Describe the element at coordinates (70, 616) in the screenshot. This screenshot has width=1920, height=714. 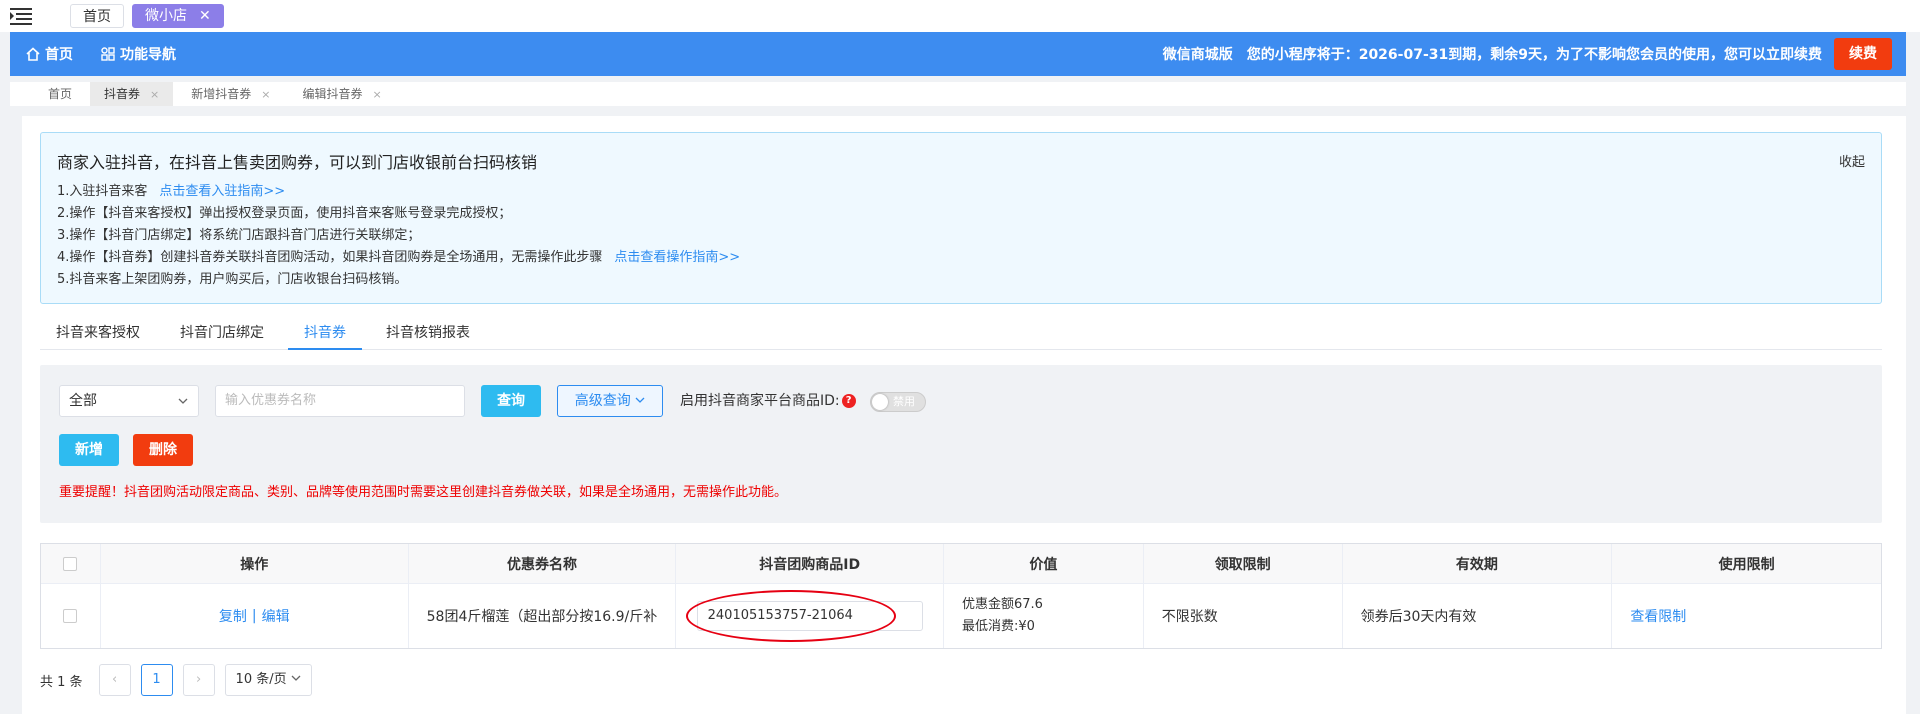
I see `row-checkbox` at that location.